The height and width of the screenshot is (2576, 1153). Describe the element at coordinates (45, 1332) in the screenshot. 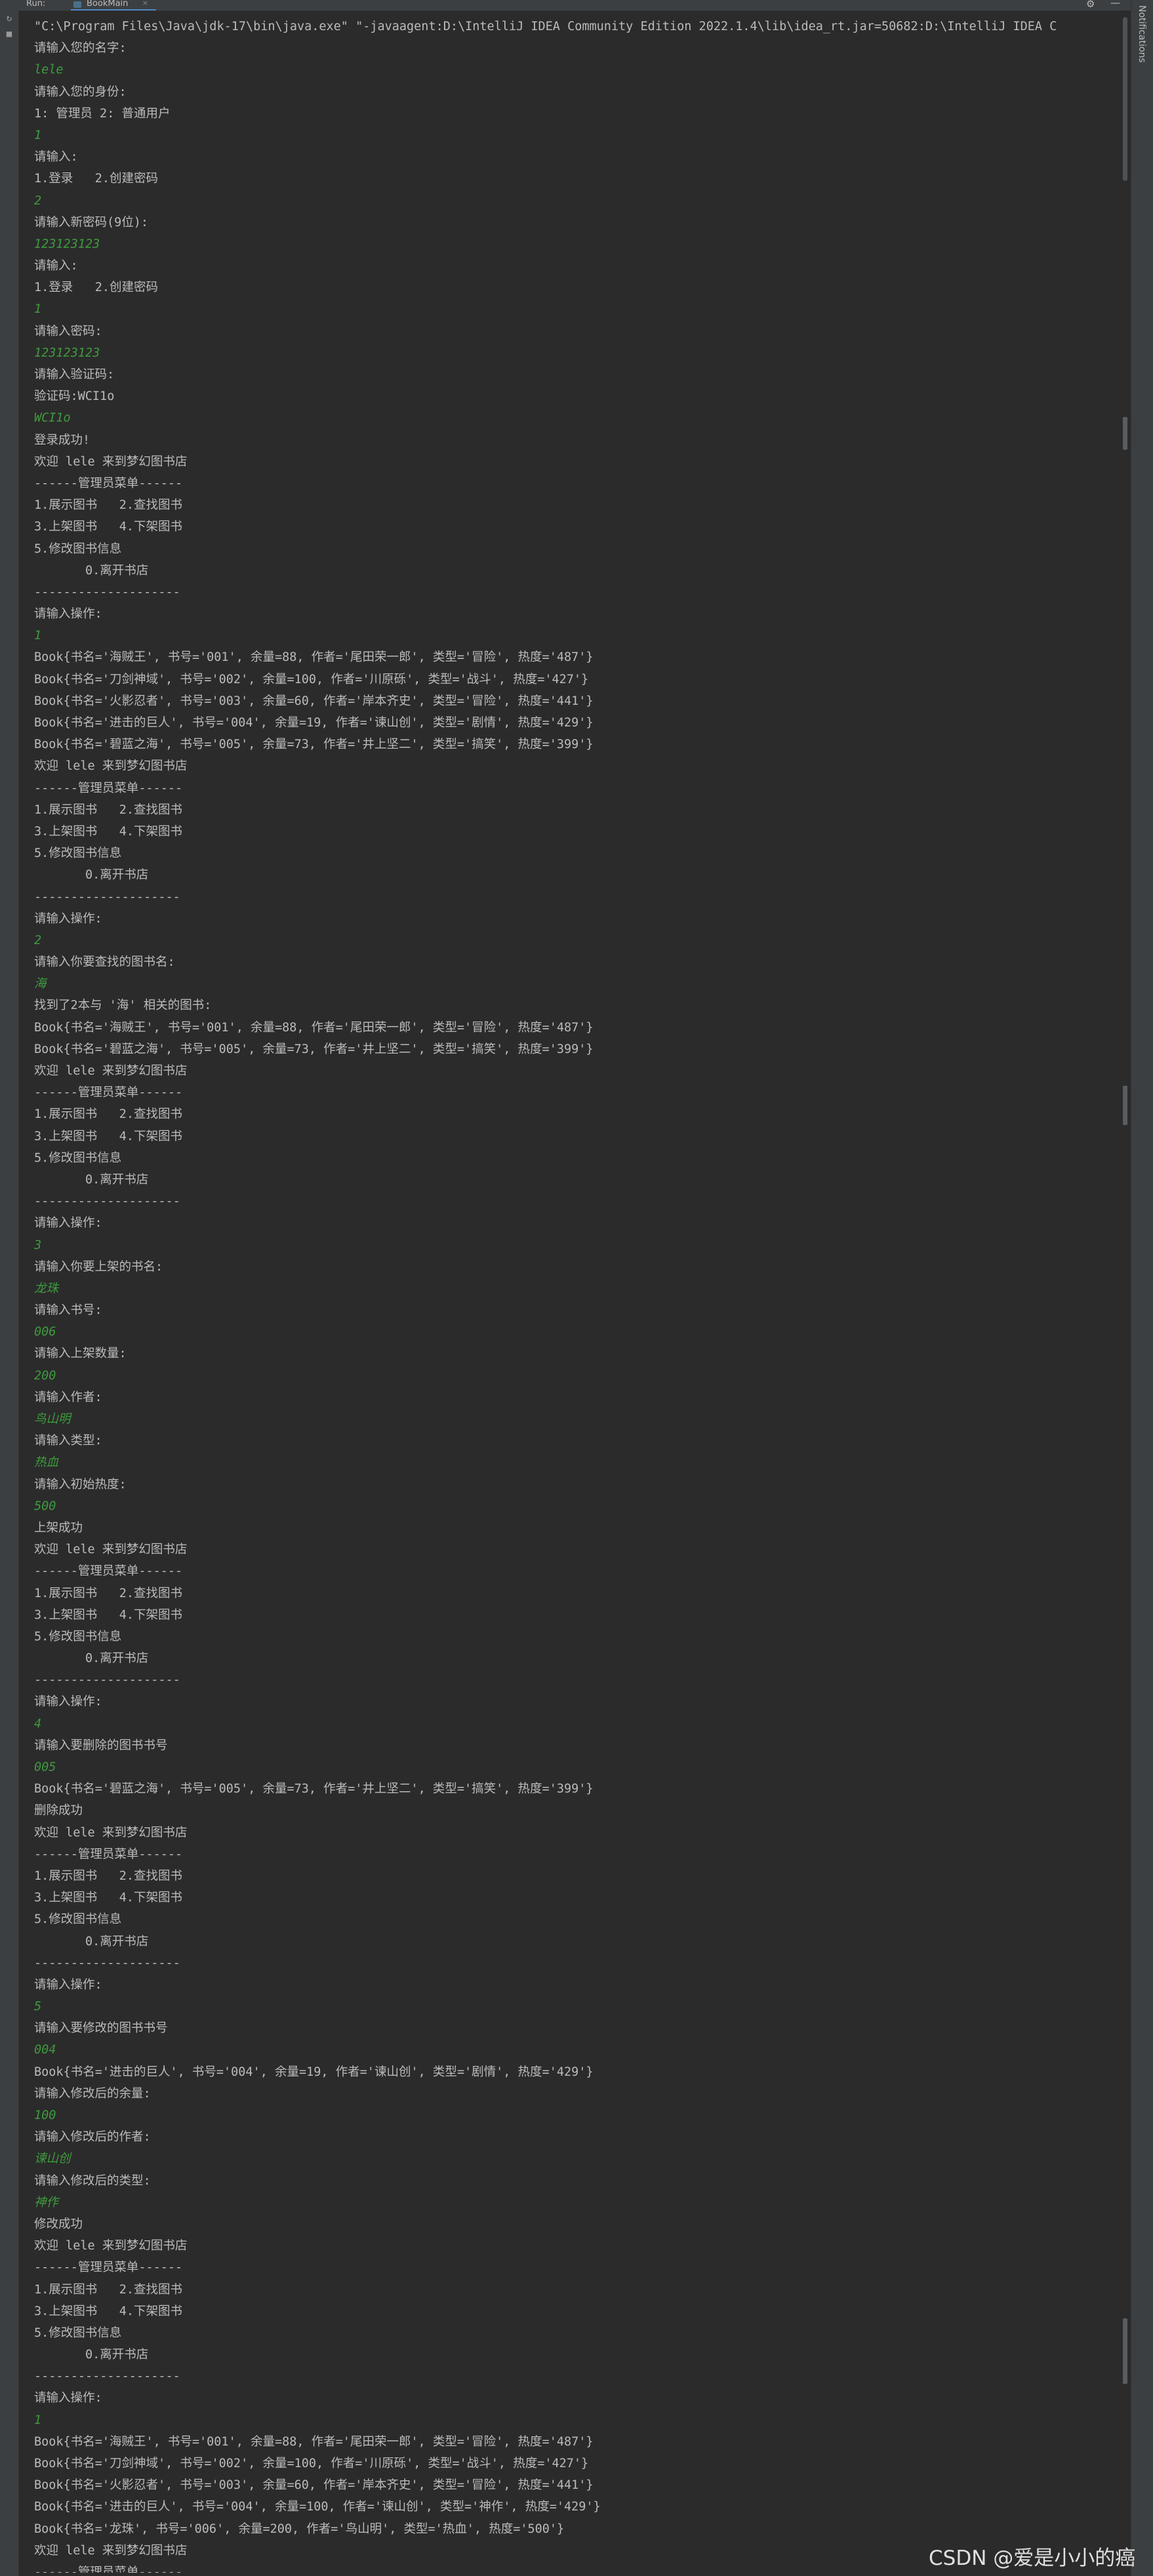

I see `console-input-line: 006` at that location.